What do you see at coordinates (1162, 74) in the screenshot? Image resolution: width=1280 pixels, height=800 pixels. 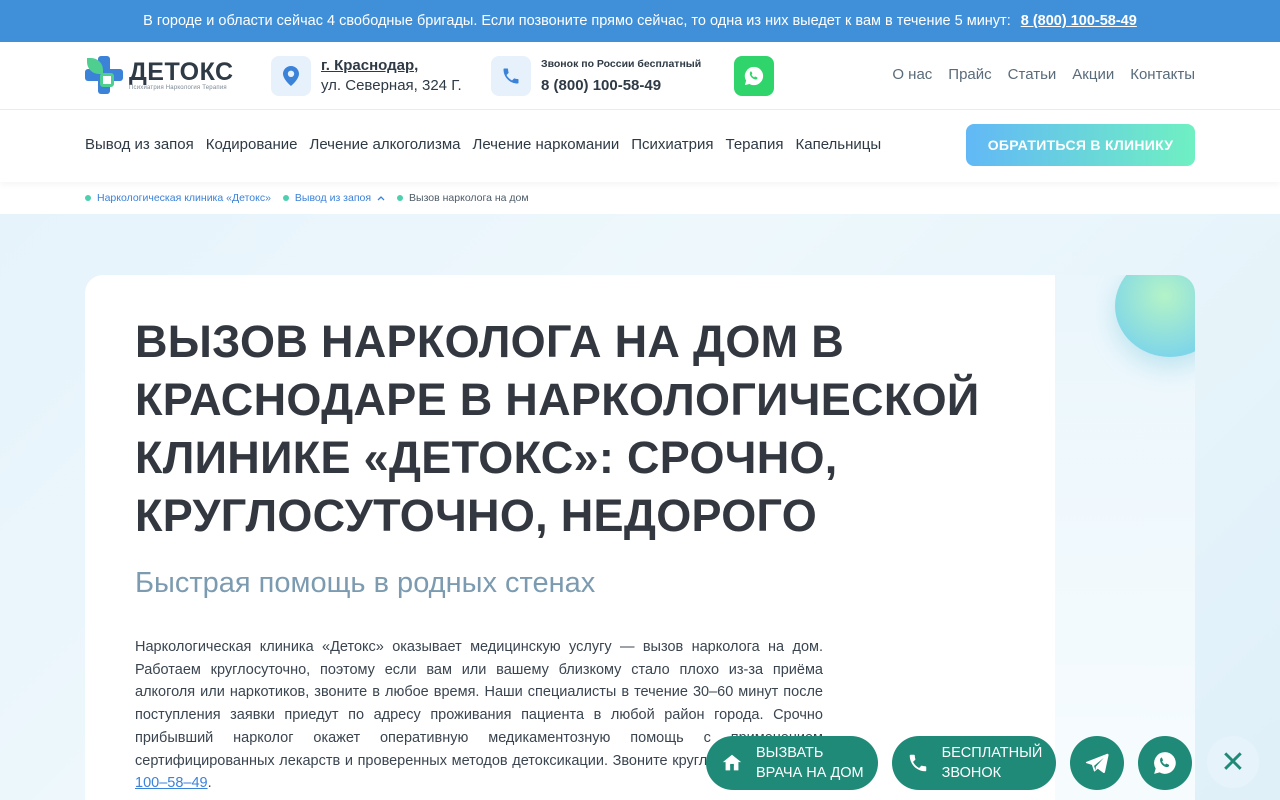 I see `top-nav-contacts: Контакты` at bounding box center [1162, 74].